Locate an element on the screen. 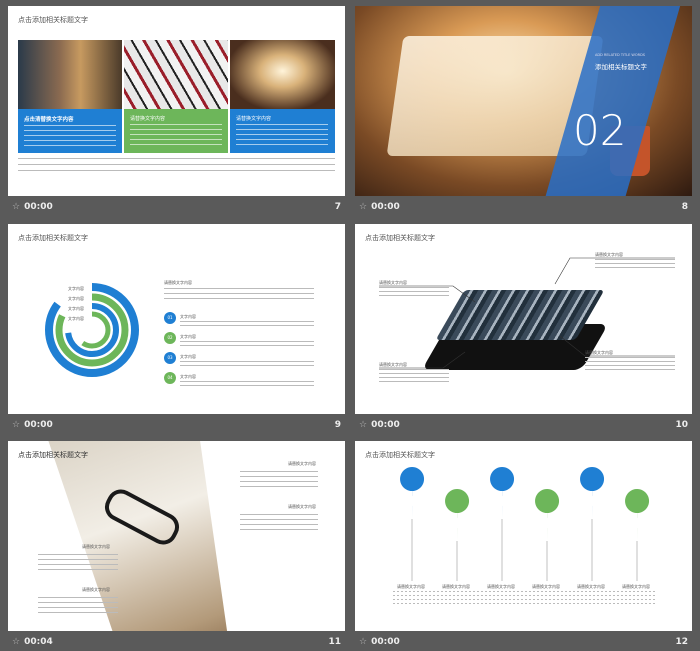 Image resolution: width=700 pixels, height=651 pixels. text-card-1: 点击清替换文字内容 is located at coordinates (70, 131).